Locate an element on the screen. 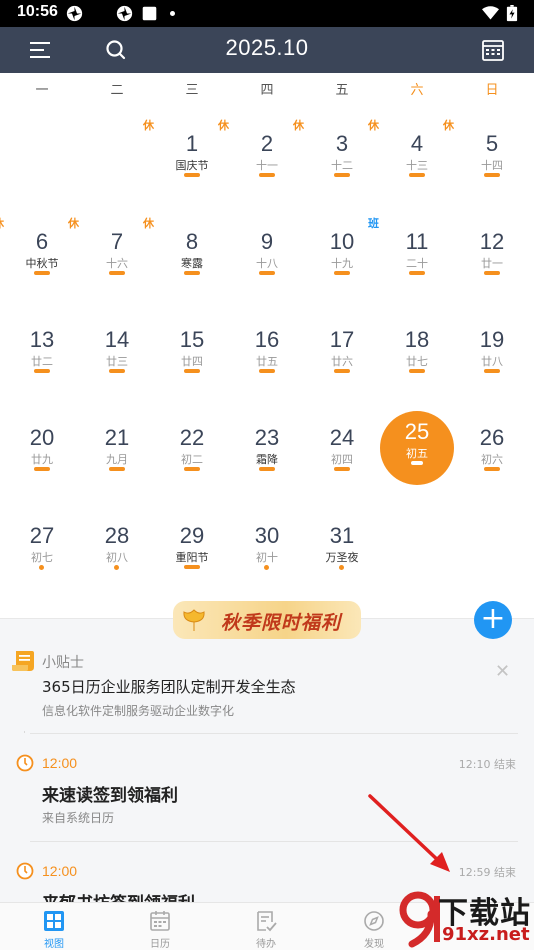 Image resolution: width=534 pixels, height=950 pixels. day-number: 14 is located at coordinates (117, 339).